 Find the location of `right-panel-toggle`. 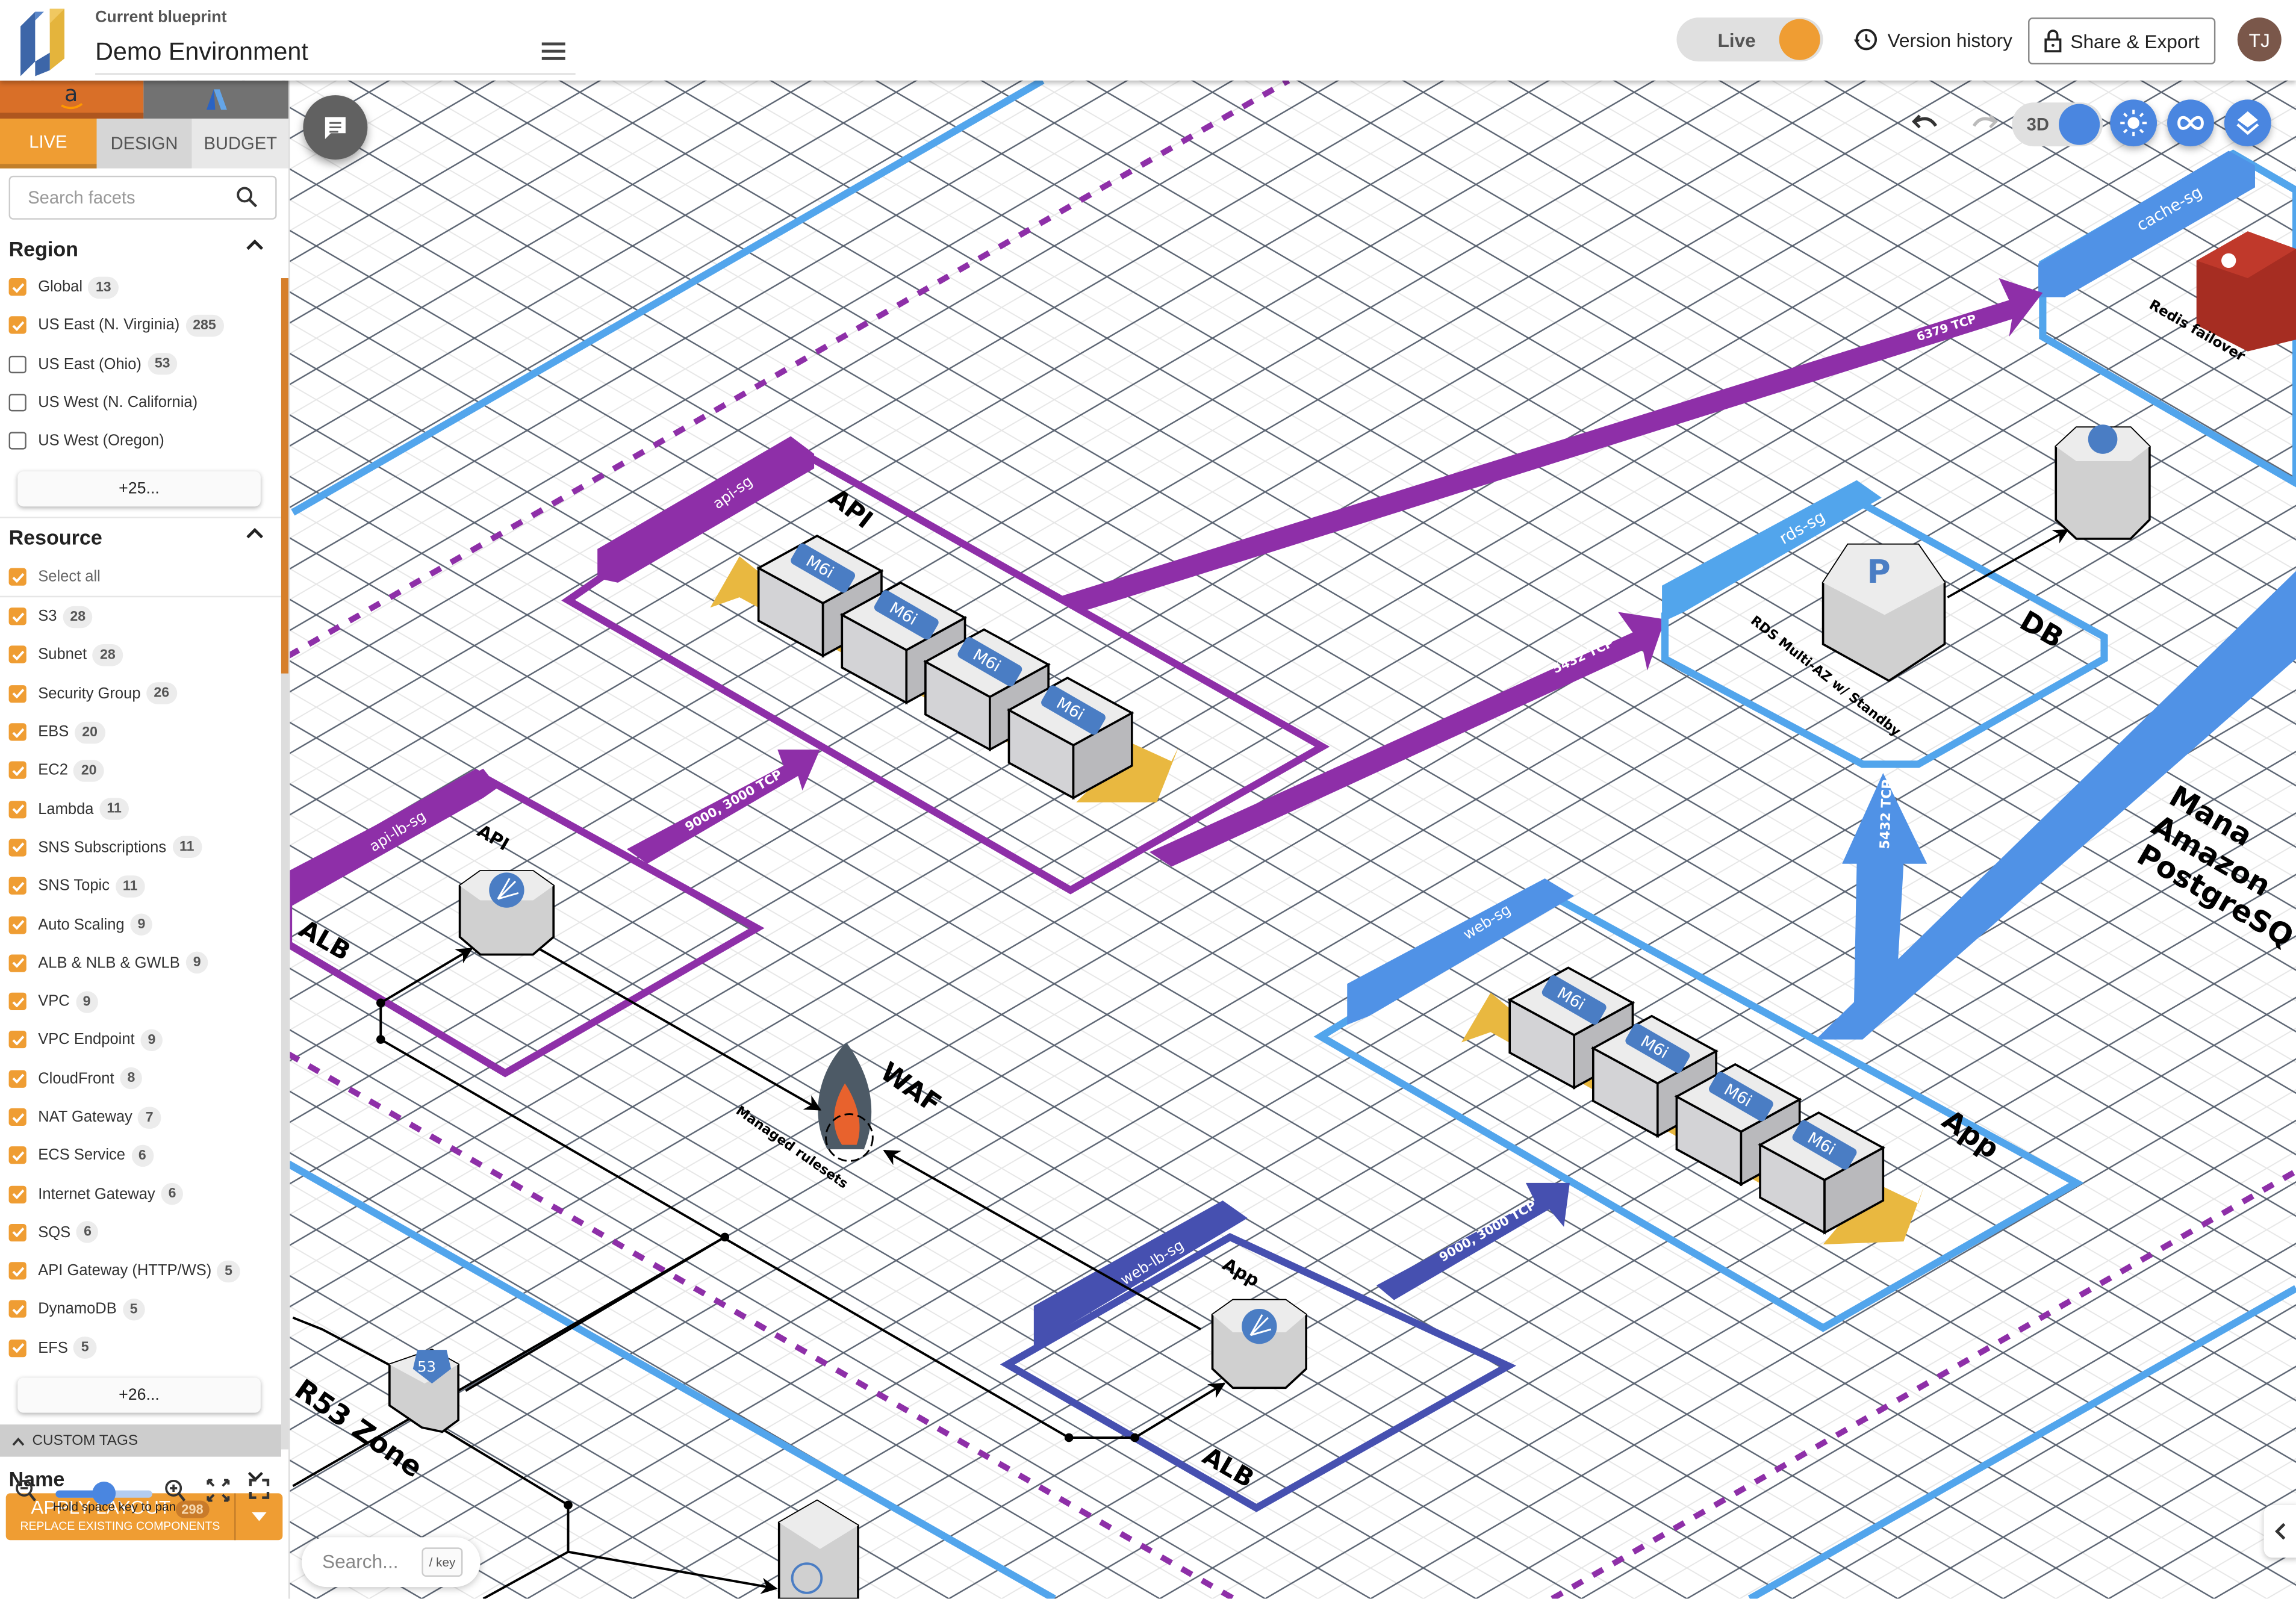

right-panel-toggle is located at coordinates (2280, 1531).